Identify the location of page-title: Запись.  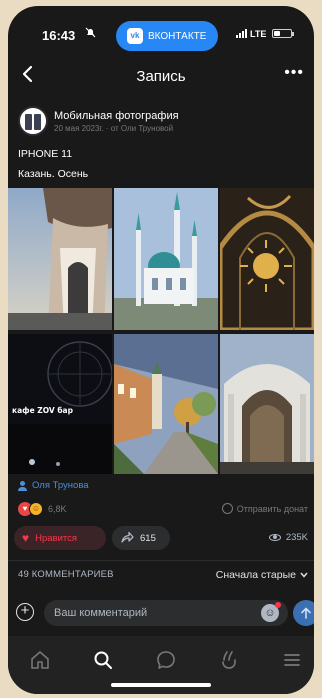
(161, 76).